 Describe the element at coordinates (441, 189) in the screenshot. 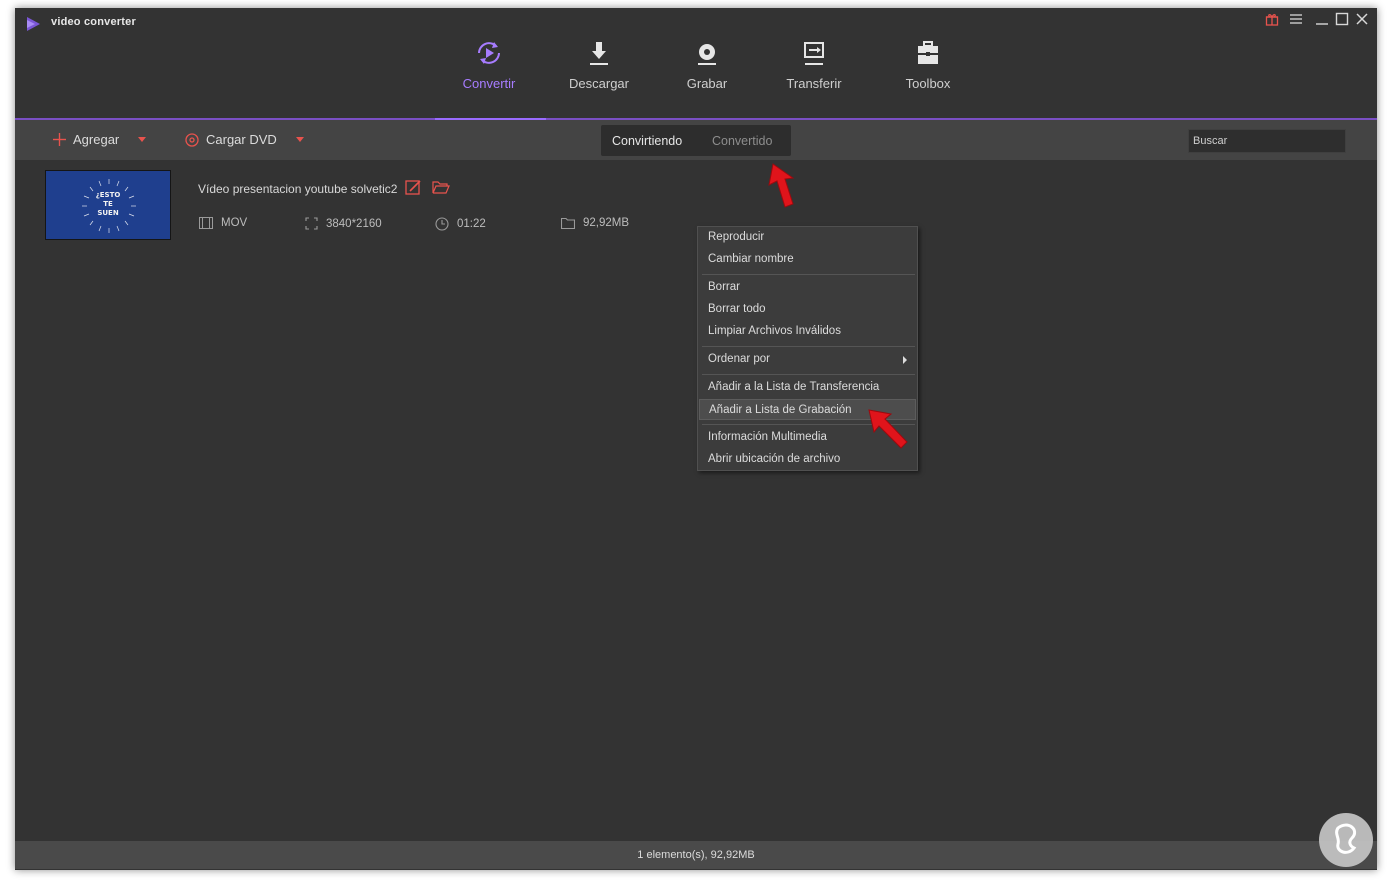

I see `open-folder-icon` at that location.